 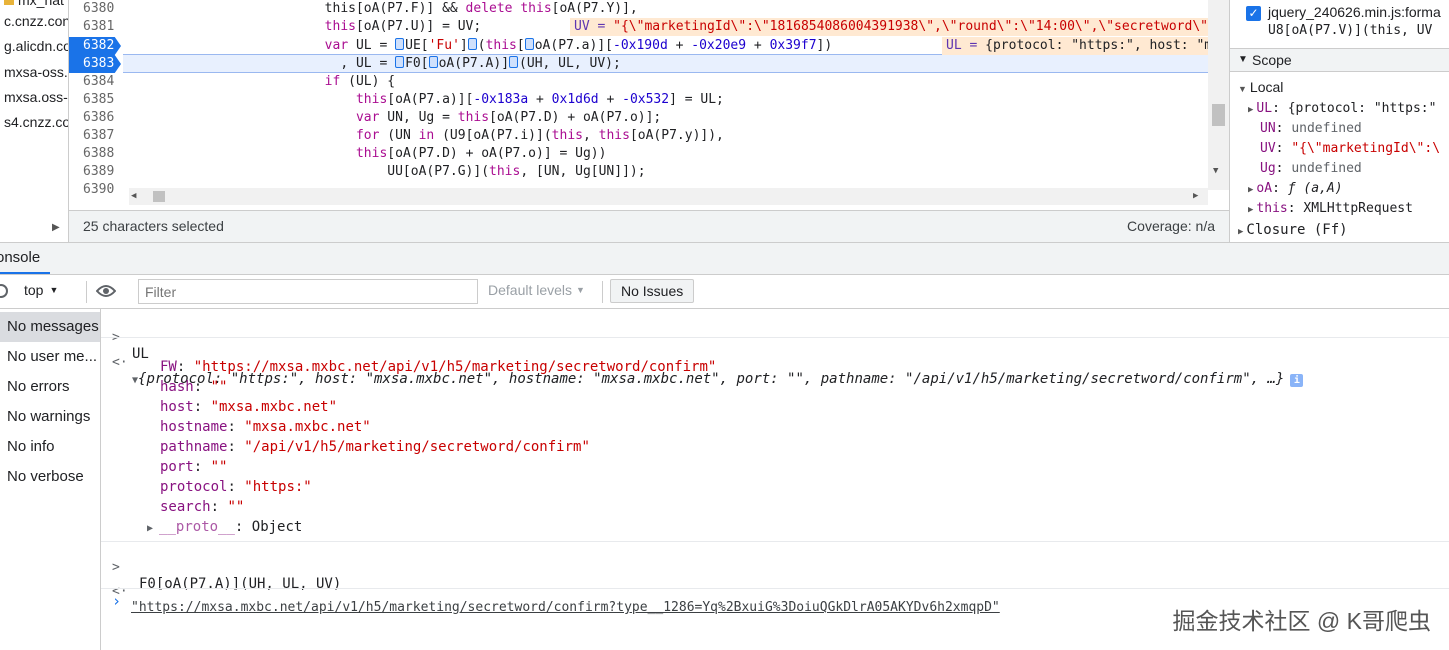 What do you see at coordinates (1350, 149) in the screenshot?
I see `scope-var: UV: "{\"marketingId\":\` at bounding box center [1350, 149].